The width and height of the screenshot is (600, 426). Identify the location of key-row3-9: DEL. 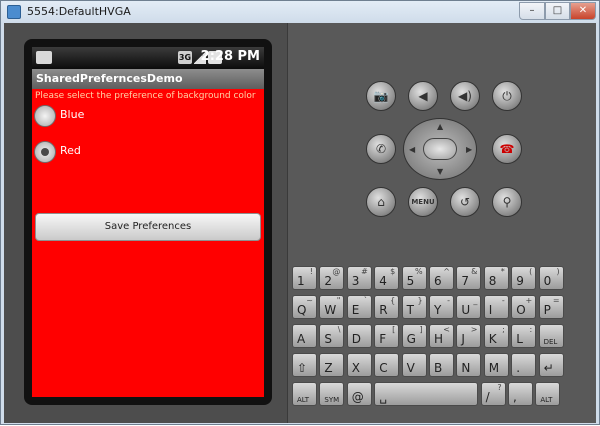
(551, 336).